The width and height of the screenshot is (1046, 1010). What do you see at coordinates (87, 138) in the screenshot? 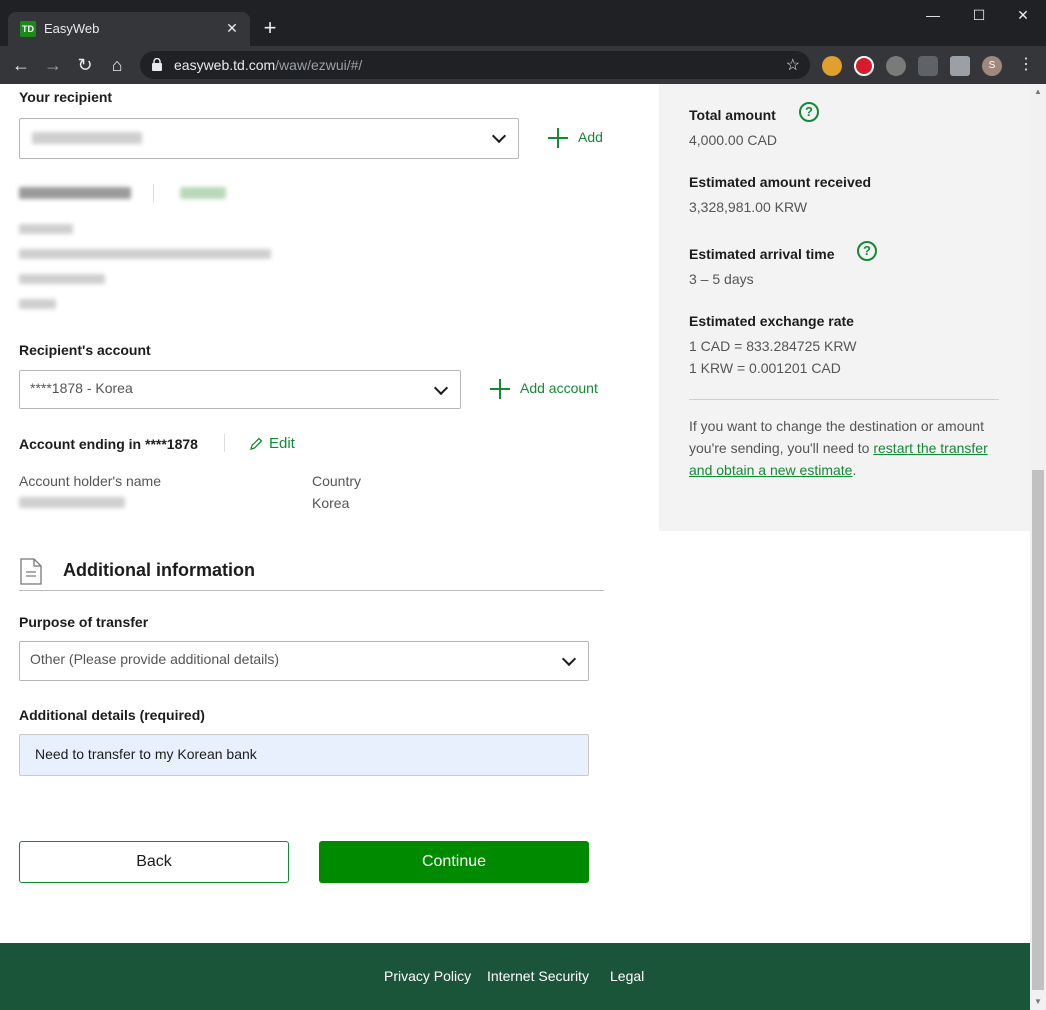
I see `recipient-name-redacted` at bounding box center [87, 138].